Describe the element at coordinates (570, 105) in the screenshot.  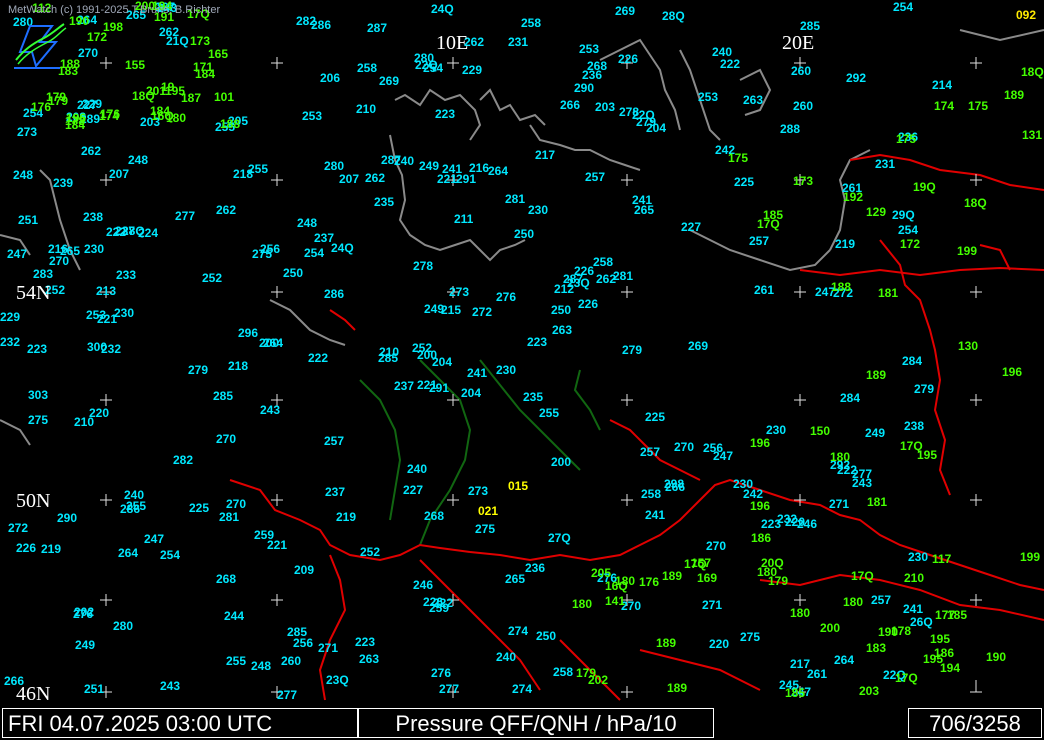
I see `station-value-cyan: 266` at that location.